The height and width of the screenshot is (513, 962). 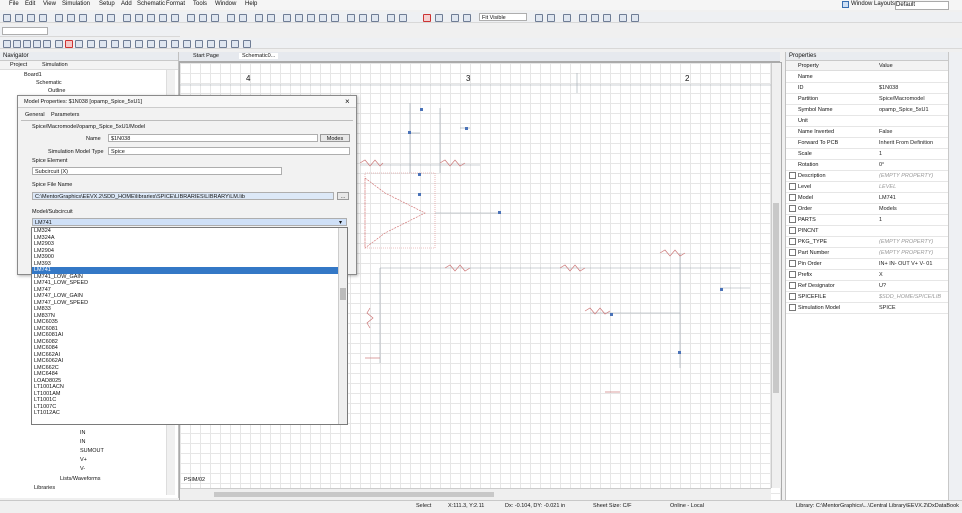 I want to click on open-icon, so click(x=19, y=18).